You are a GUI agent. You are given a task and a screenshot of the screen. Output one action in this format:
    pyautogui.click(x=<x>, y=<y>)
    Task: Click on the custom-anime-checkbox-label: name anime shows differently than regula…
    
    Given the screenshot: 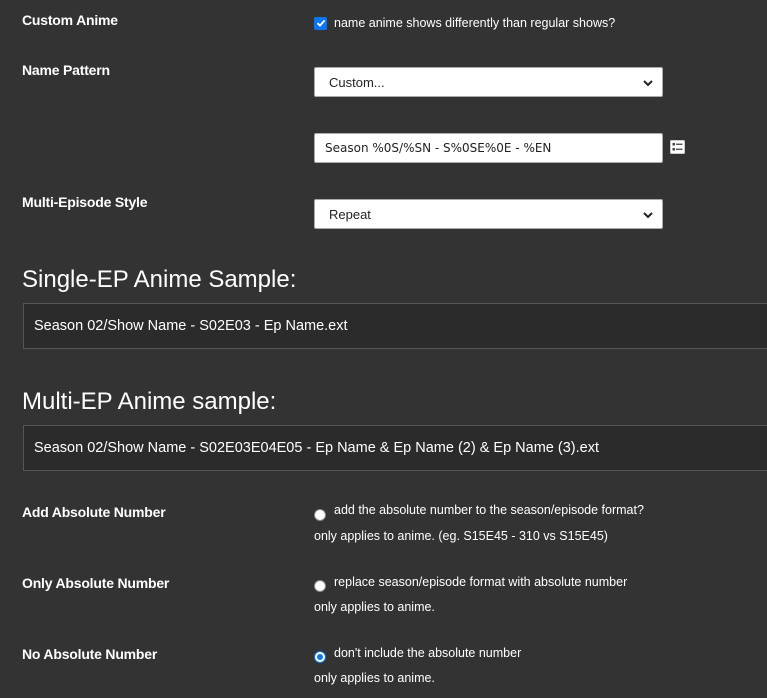 What is the action you would take?
    pyautogui.click(x=475, y=23)
    